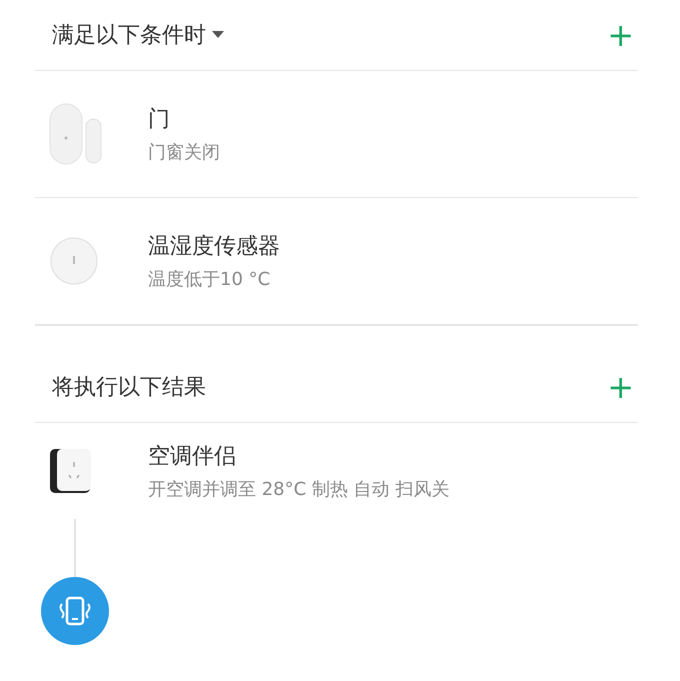 The image size is (680, 681). I want to click on device-name: 温湿度传感器, so click(214, 247).